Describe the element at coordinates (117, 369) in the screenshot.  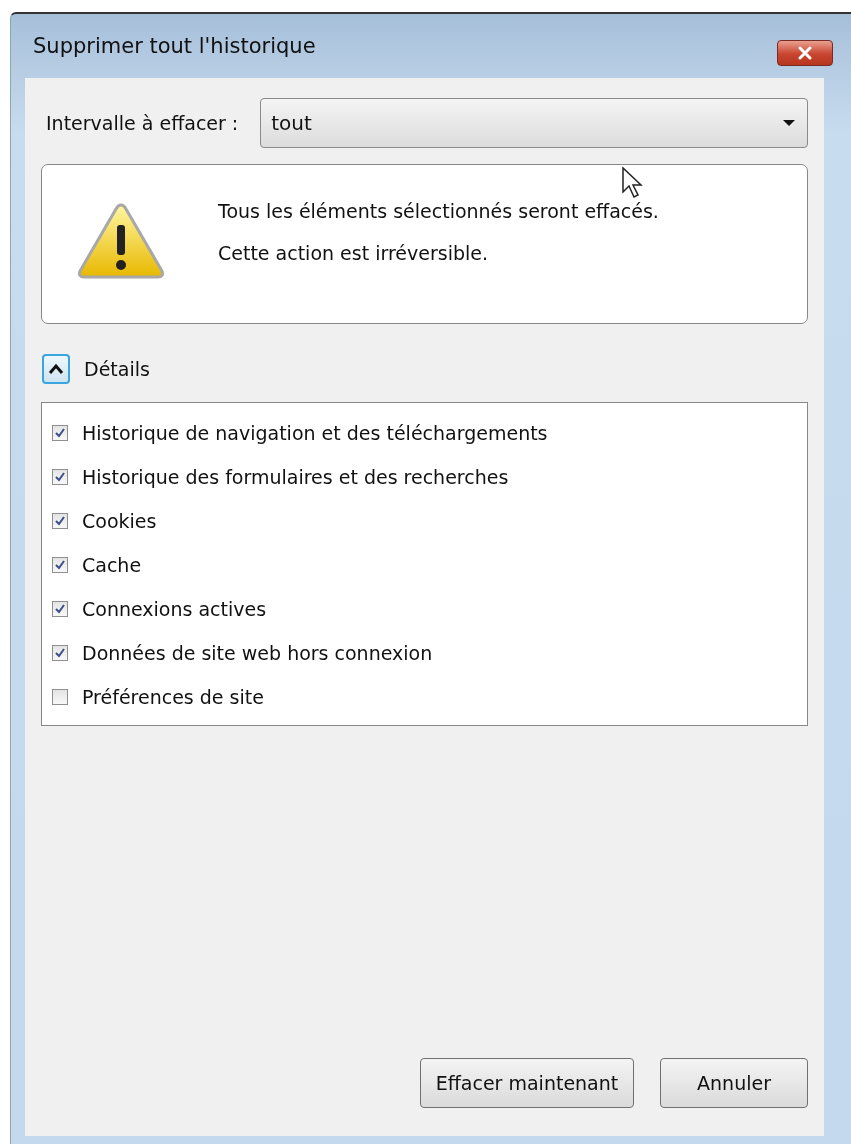
I see `details-label: Détails` at that location.